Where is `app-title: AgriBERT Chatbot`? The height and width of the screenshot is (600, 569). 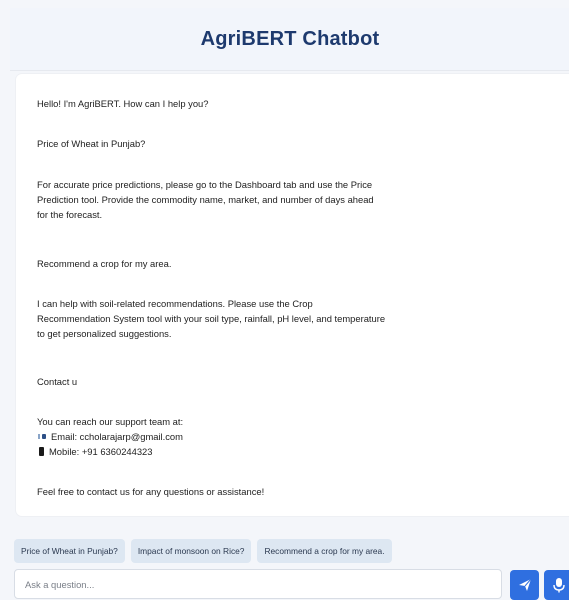
app-title: AgriBERT Chatbot is located at coordinates (290, 38).